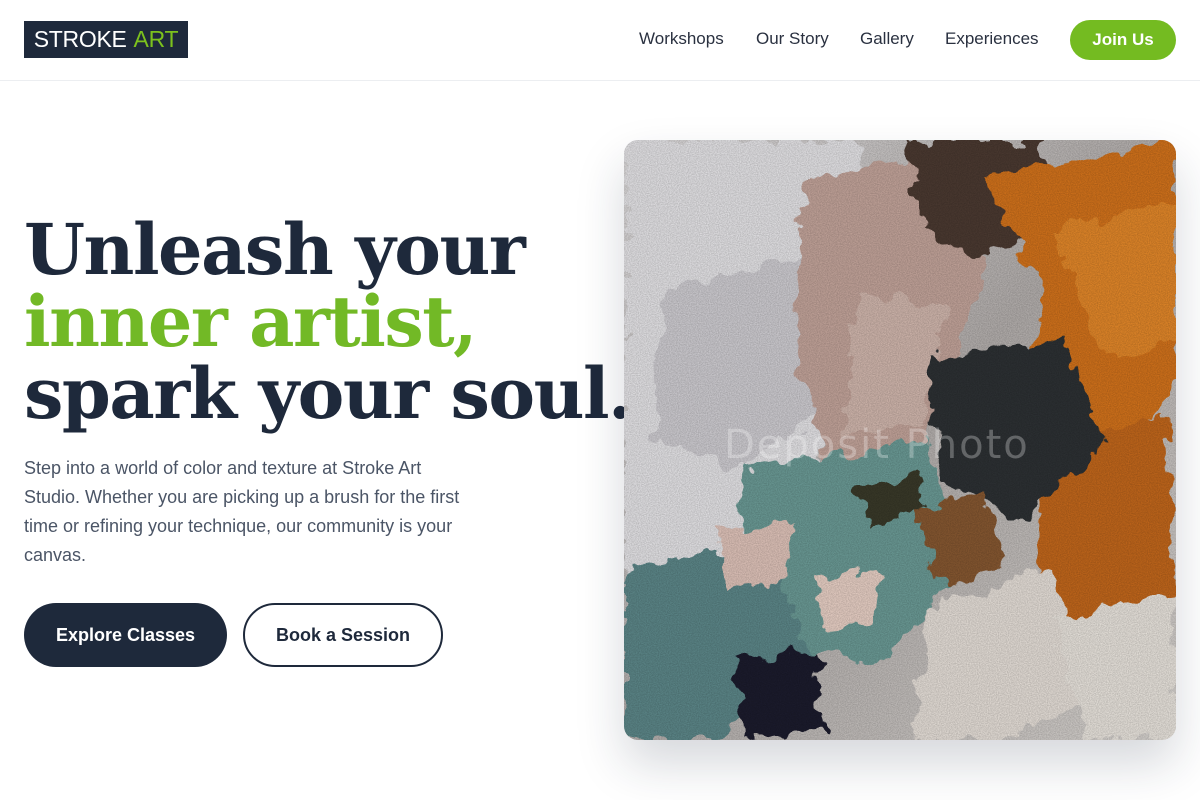 The height and width of the screenshot is (800, 1200). Describe the element at coordinates (275, 249) in the screenshot. I see `headline-line-1: Unleash your` at that location.